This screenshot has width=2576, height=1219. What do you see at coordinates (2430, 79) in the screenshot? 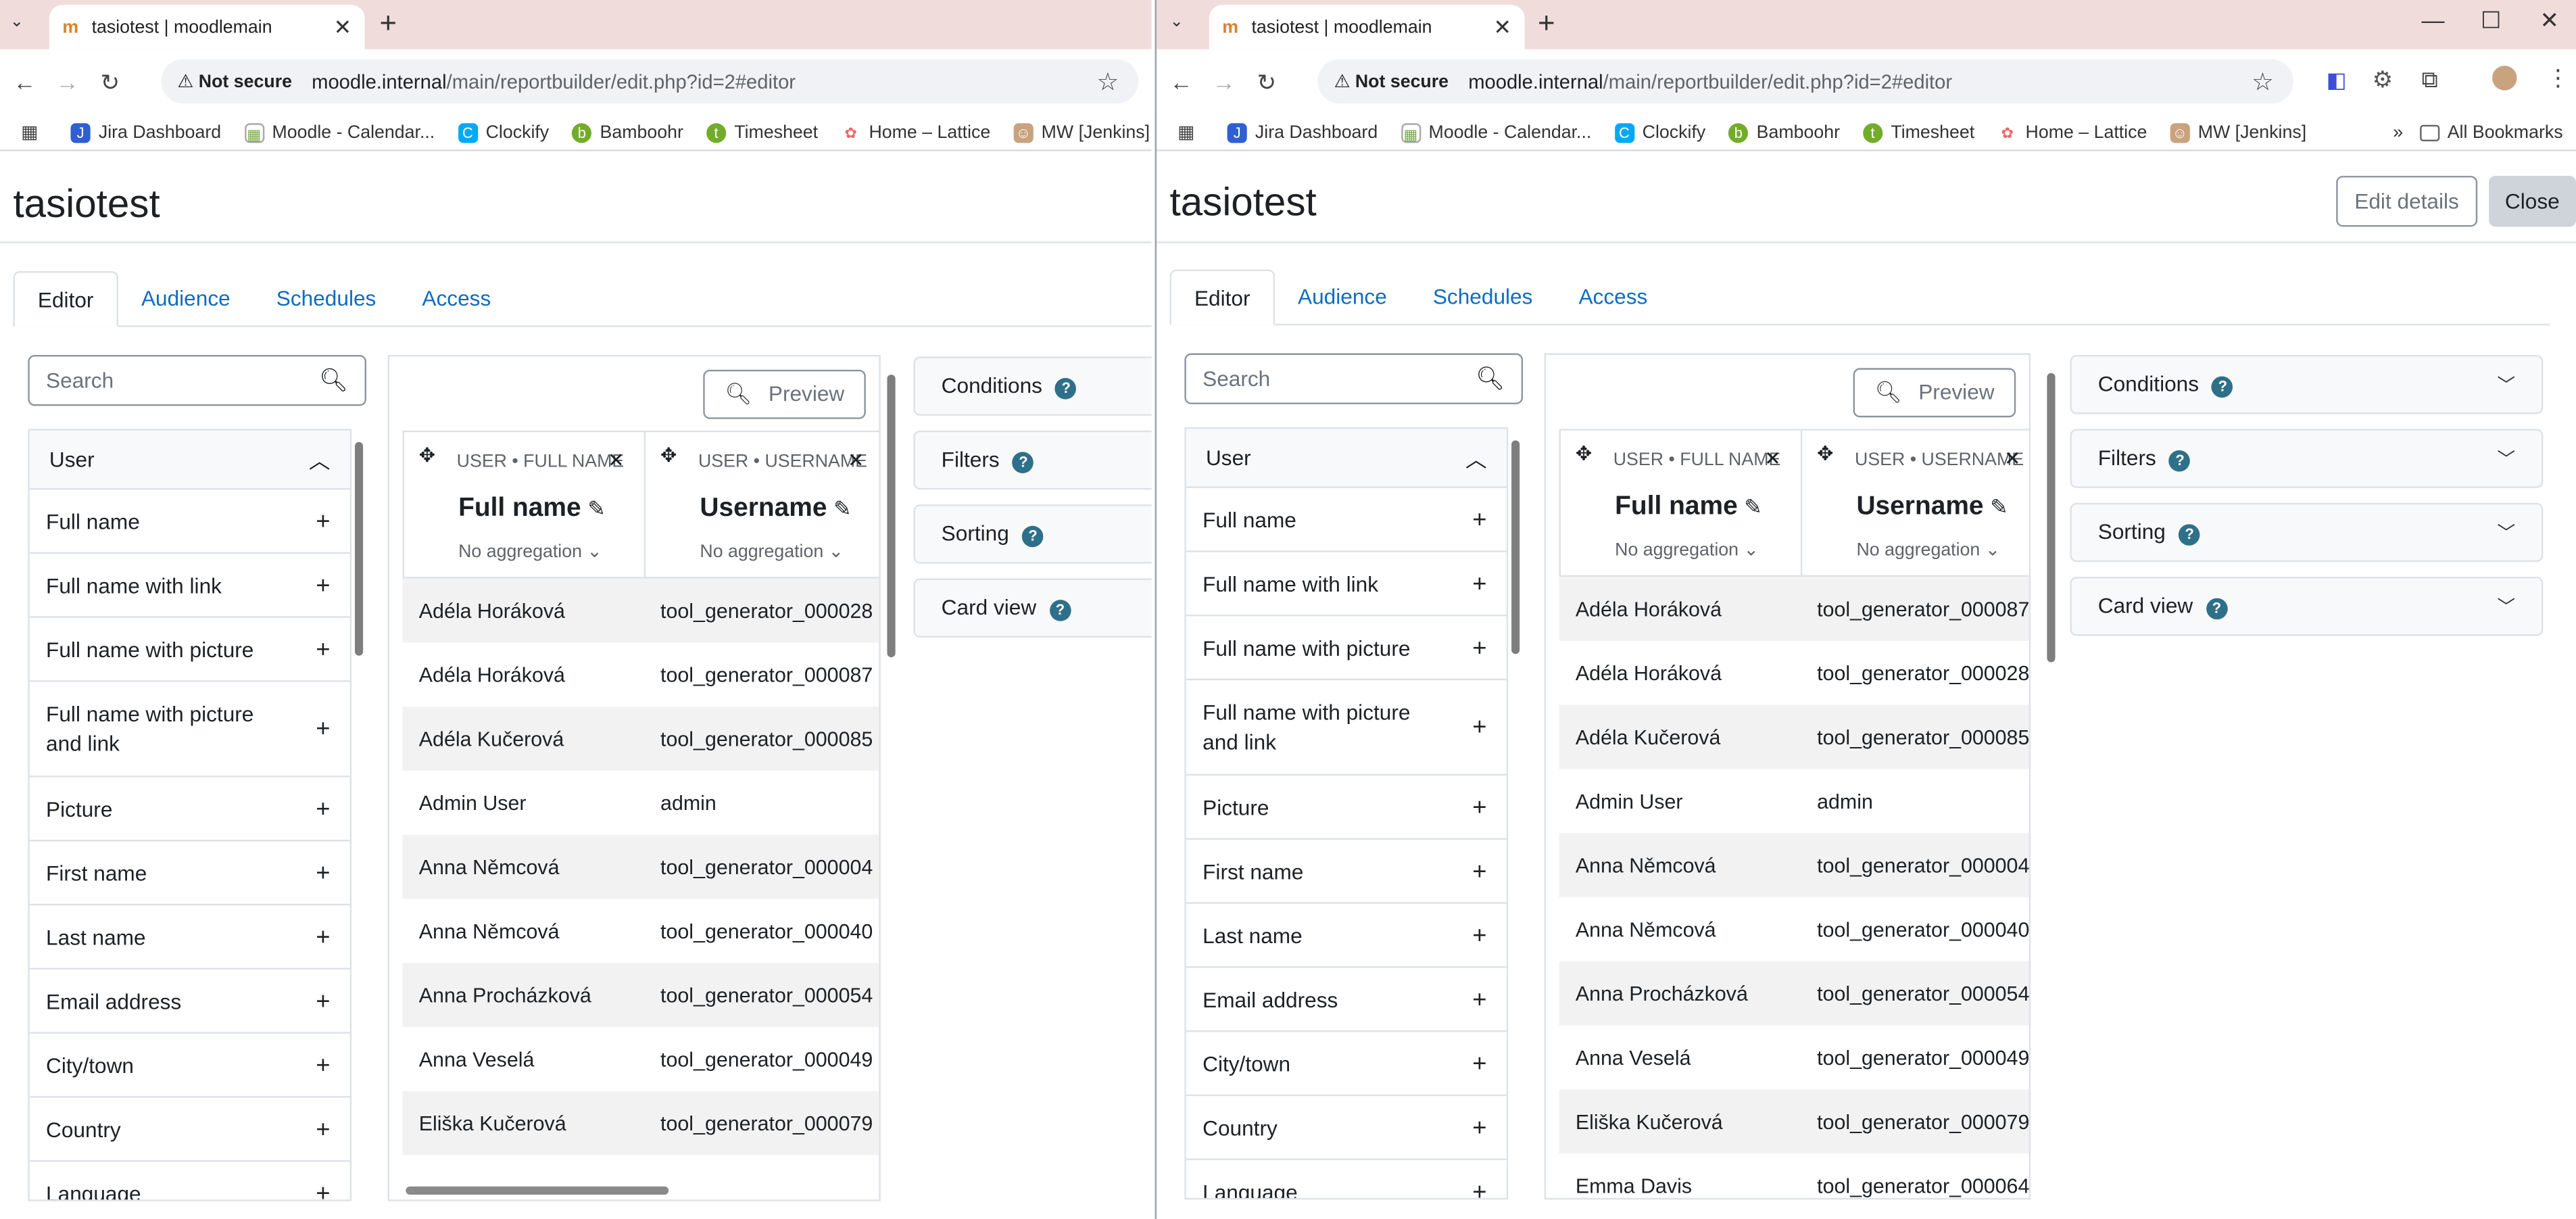
I see `extensions-puzzle-icon: ⧉` at bounding box center [2430, 79].